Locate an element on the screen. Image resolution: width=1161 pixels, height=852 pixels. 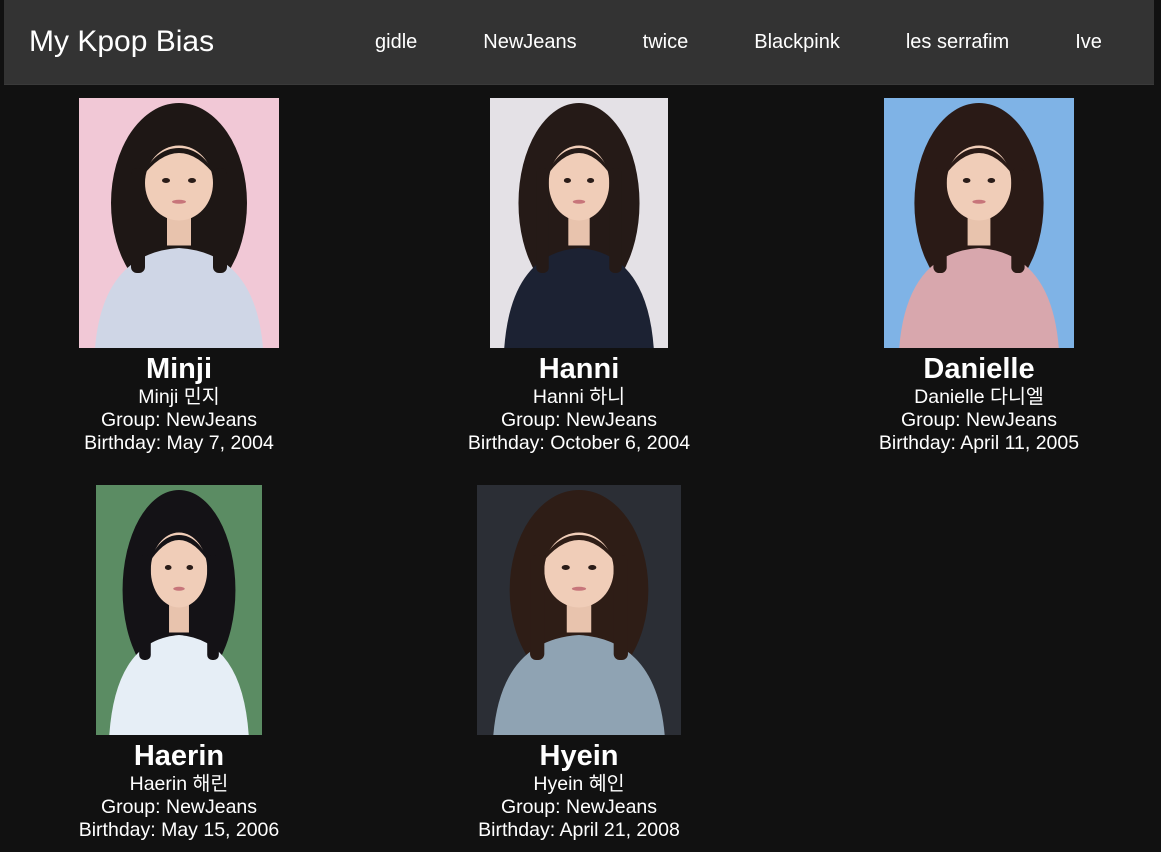
nav-item: les serrafim is located at coordinates (957, 42).